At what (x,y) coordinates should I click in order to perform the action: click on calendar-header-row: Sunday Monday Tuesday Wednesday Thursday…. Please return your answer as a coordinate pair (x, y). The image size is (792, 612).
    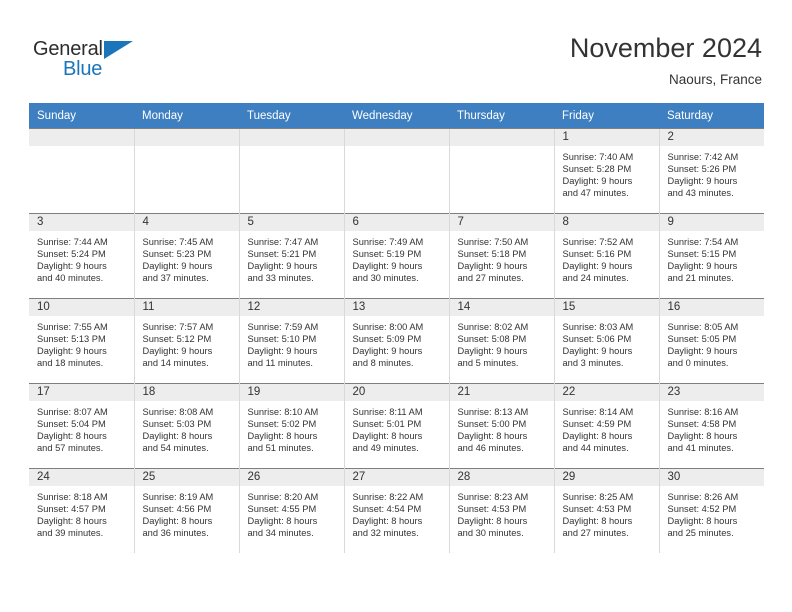
    Looking at the image, I should click on (396, 116).